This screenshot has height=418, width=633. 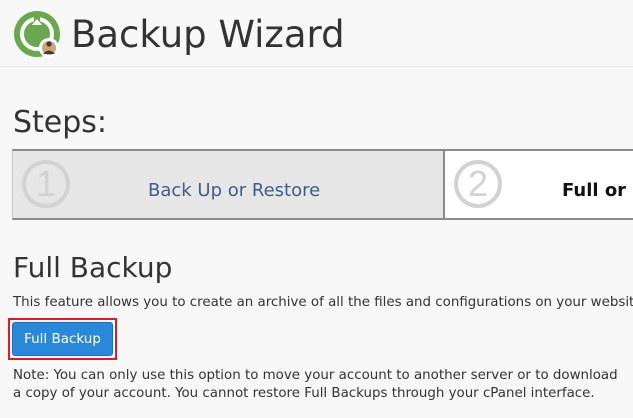 I want to click on step-back-up-or-restore: 1 Back Up or Restore, so click(x=228, y=184).